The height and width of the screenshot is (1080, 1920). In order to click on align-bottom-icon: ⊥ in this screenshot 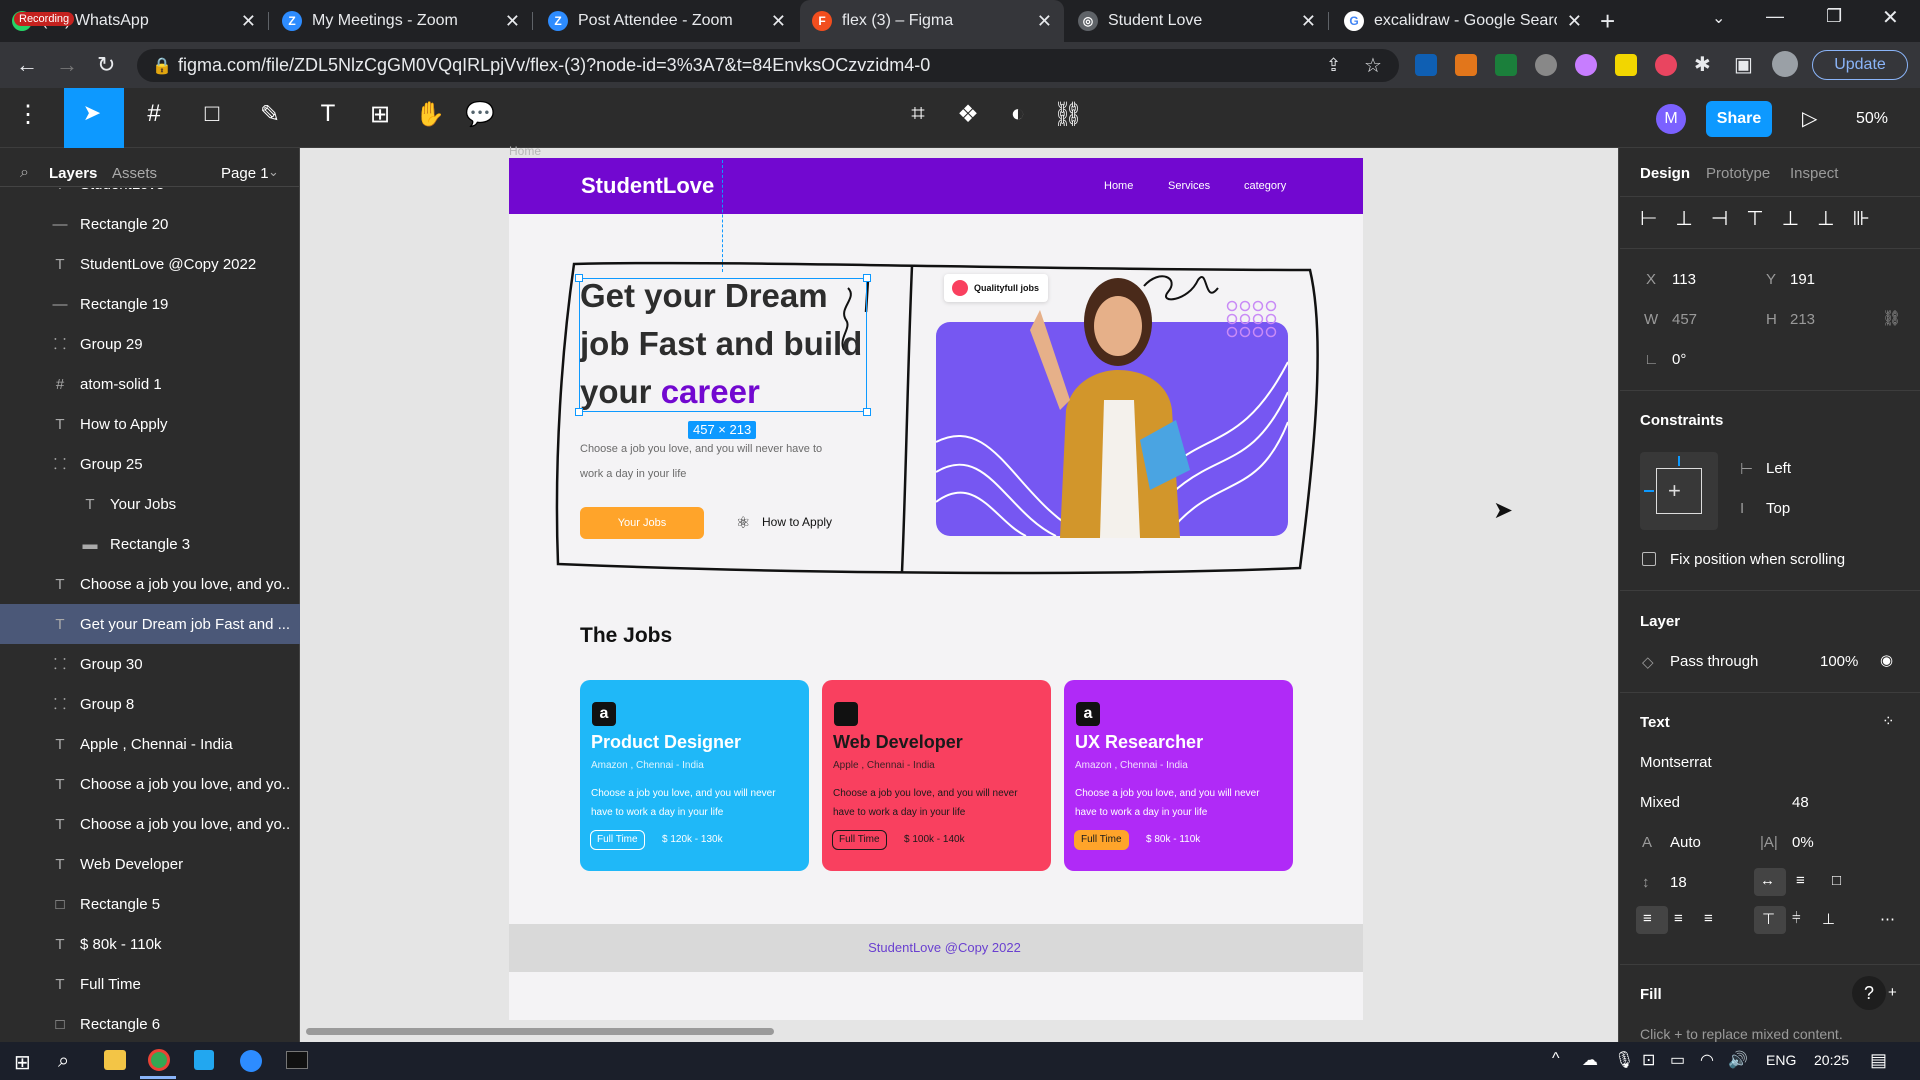, I will do `click(1828, 919)`.